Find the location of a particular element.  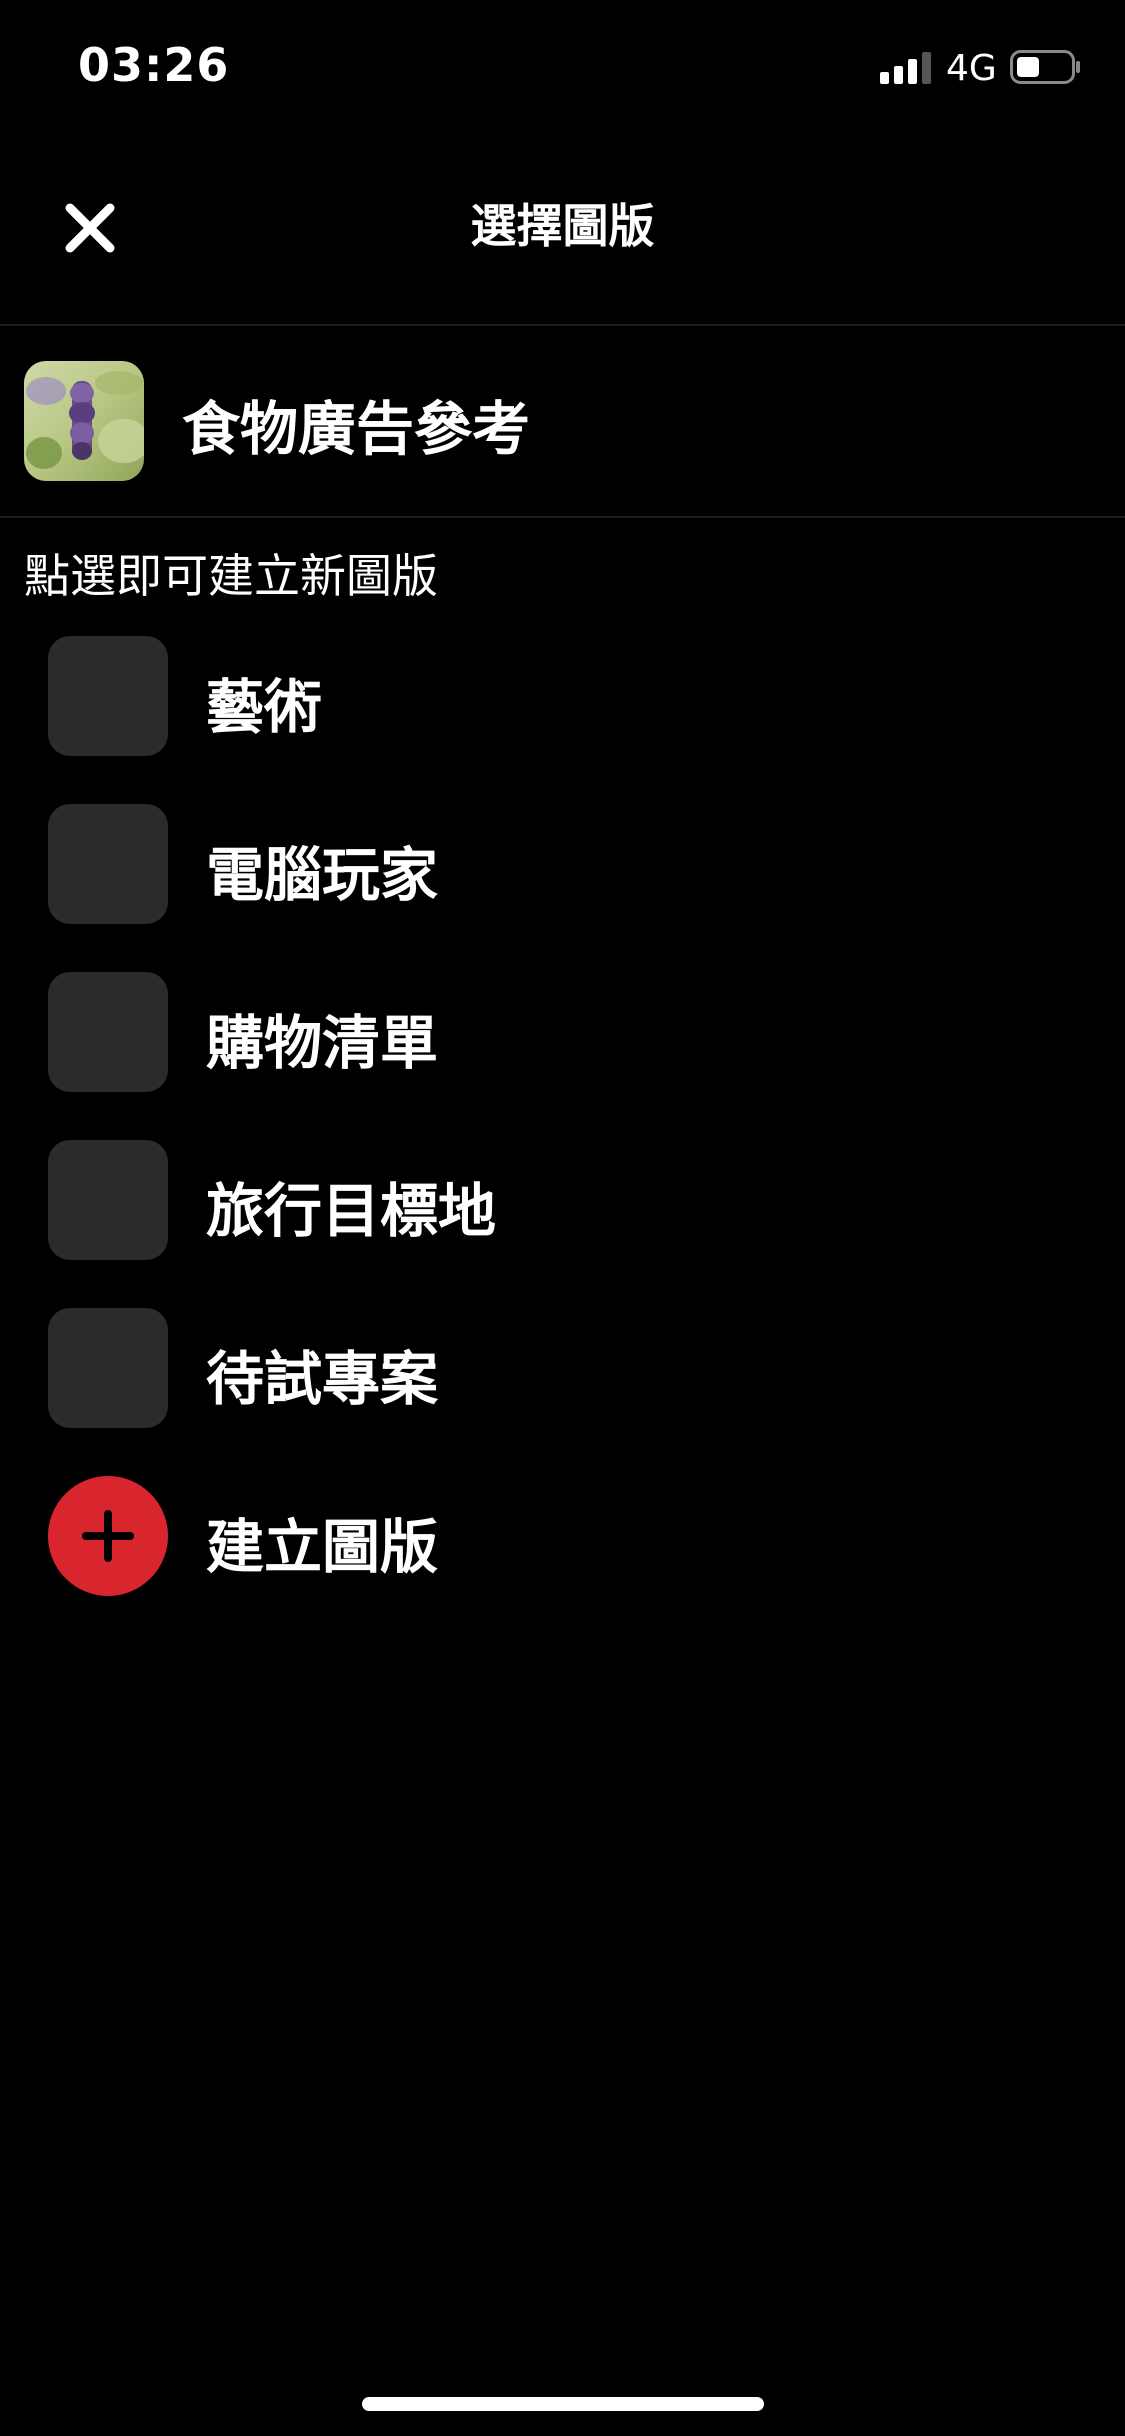

board-item: 旅行目標地 is located at coordinates (562, 1212).